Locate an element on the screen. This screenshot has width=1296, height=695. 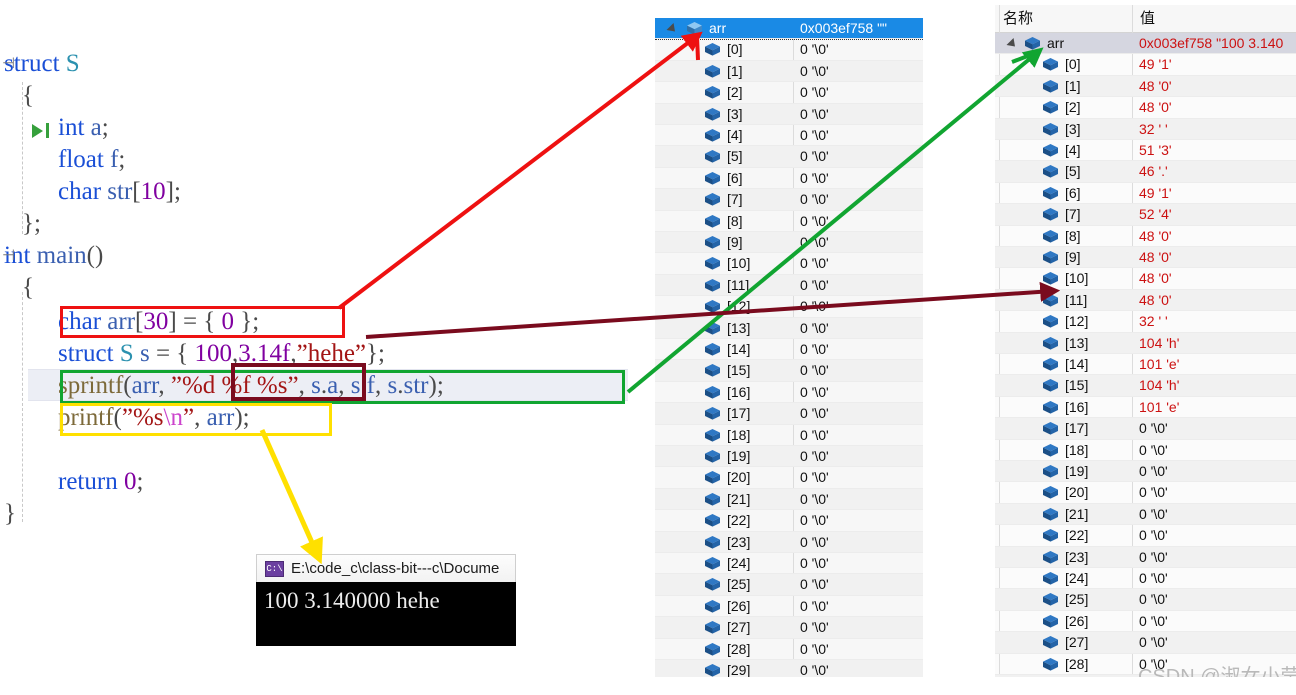
watch-row-value: 48 '0' is located at coordinates (1155, 278).